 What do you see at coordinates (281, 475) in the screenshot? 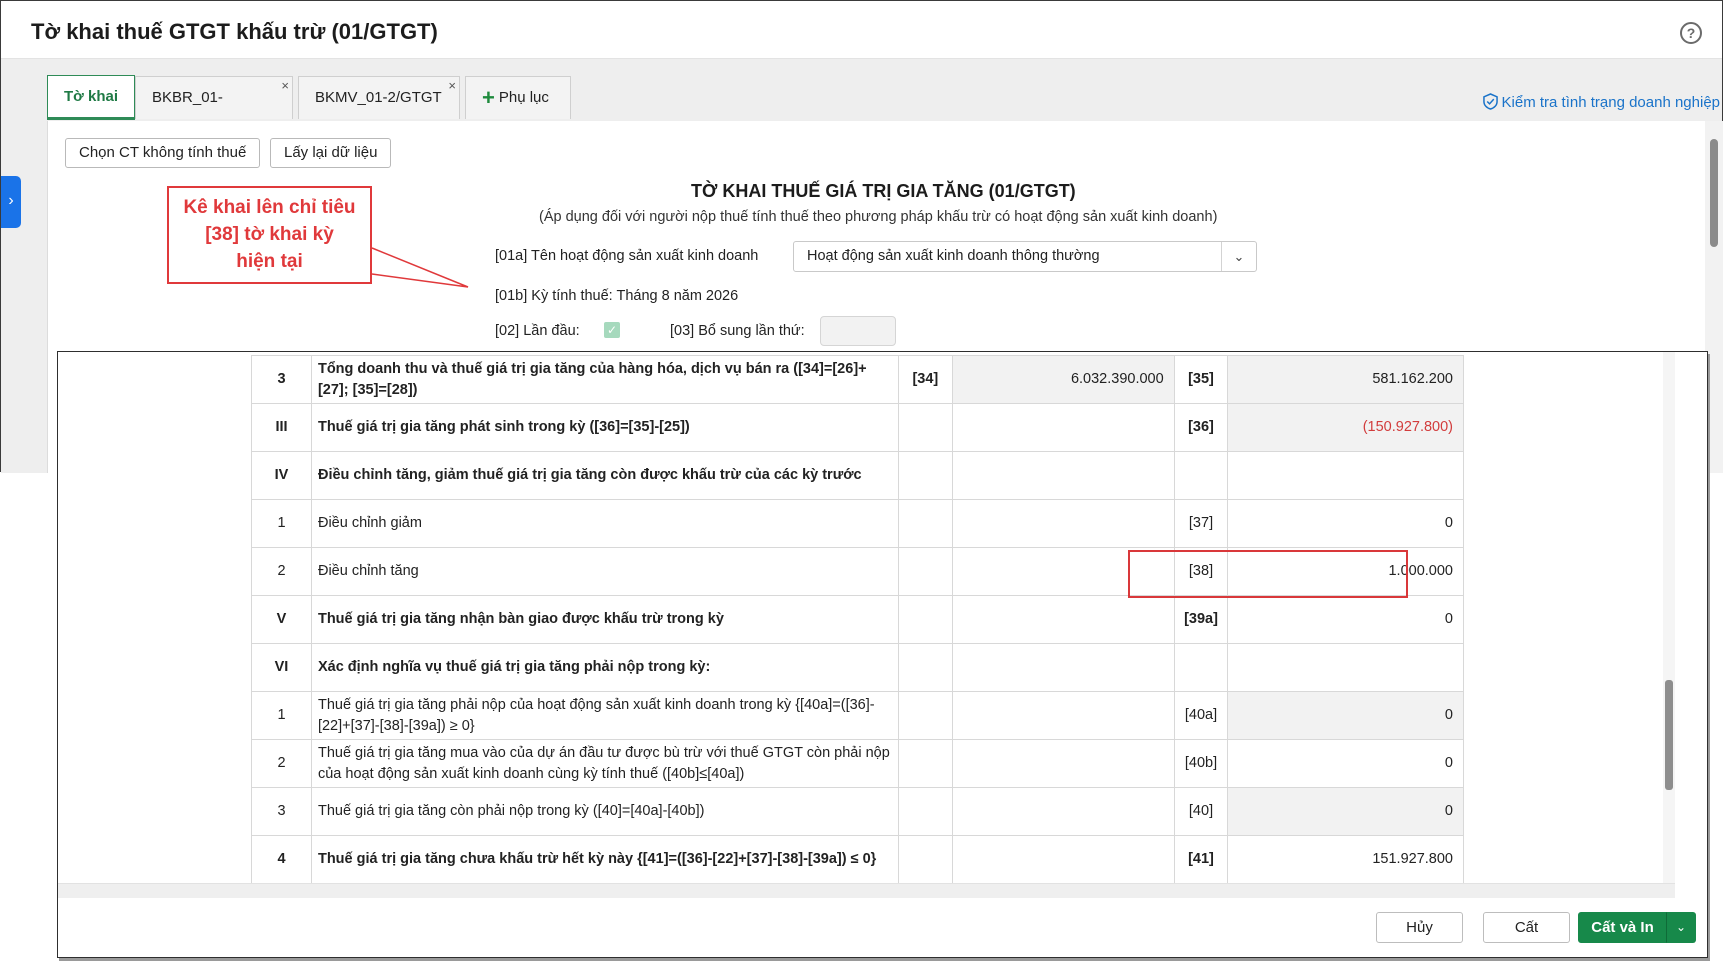
I see `row-number-cell: IV` at bounding box center [281, 475].